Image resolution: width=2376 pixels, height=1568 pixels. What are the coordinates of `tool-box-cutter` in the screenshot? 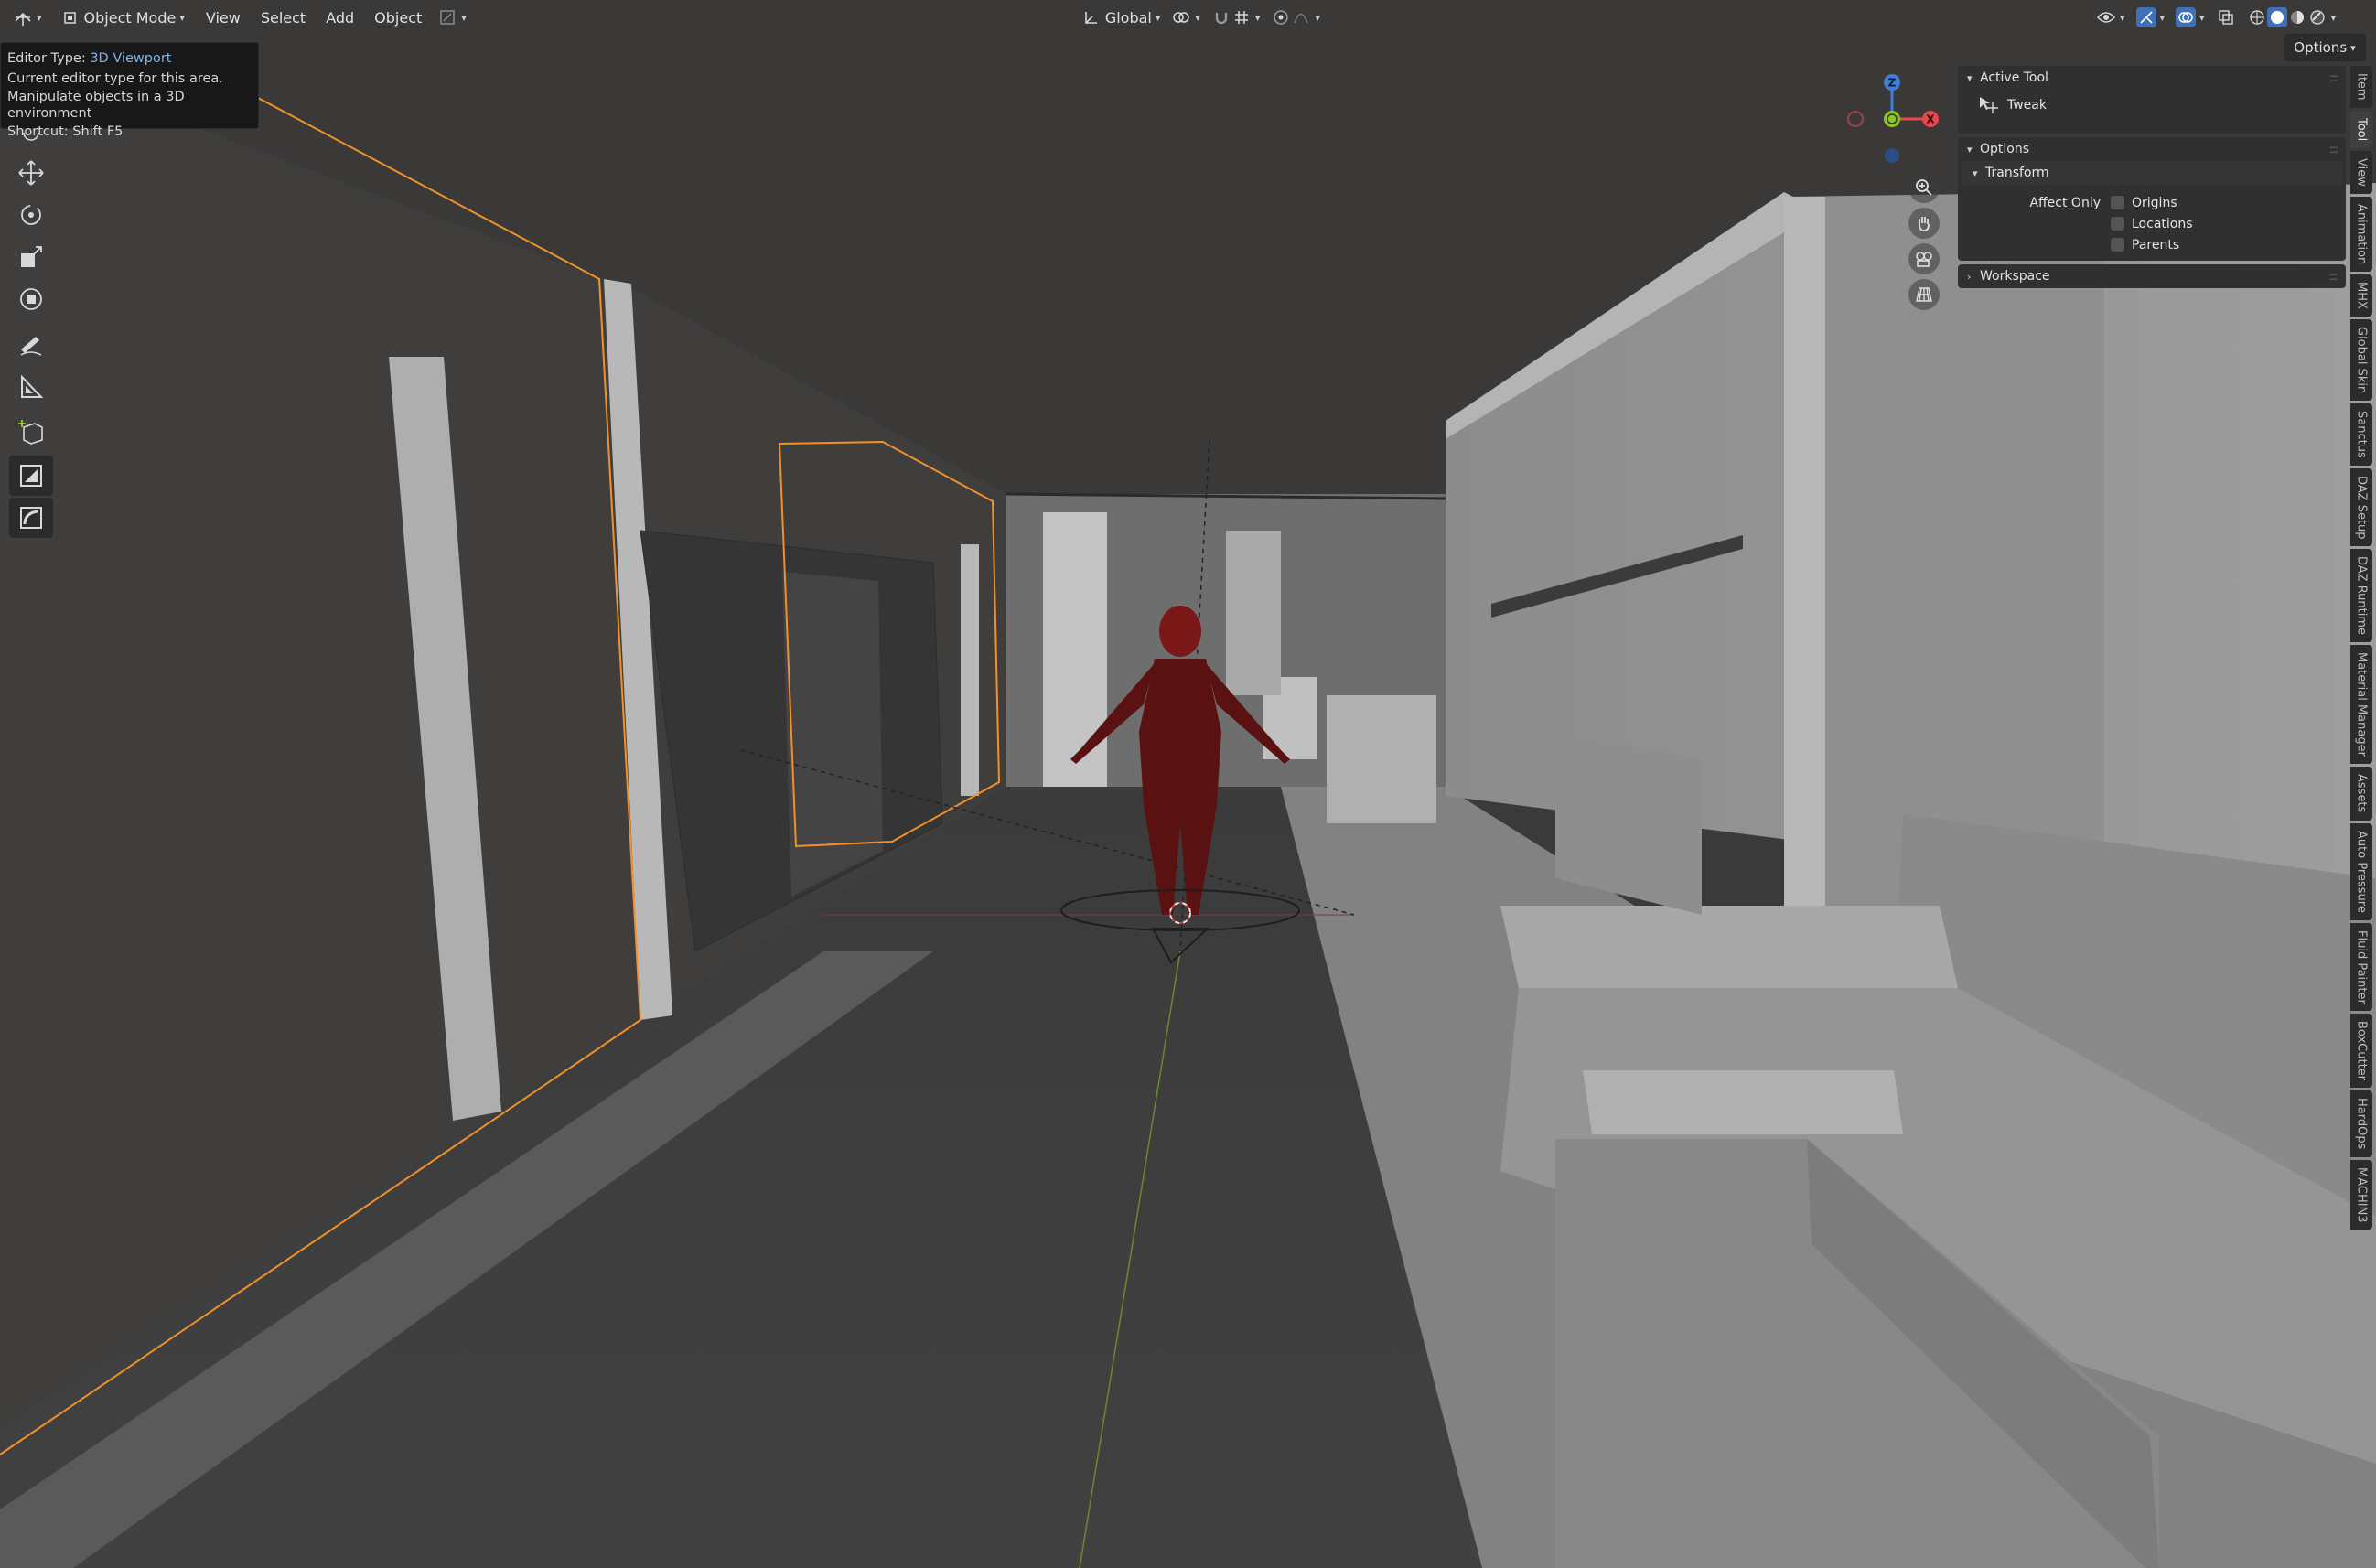 It's located at (31, 476).